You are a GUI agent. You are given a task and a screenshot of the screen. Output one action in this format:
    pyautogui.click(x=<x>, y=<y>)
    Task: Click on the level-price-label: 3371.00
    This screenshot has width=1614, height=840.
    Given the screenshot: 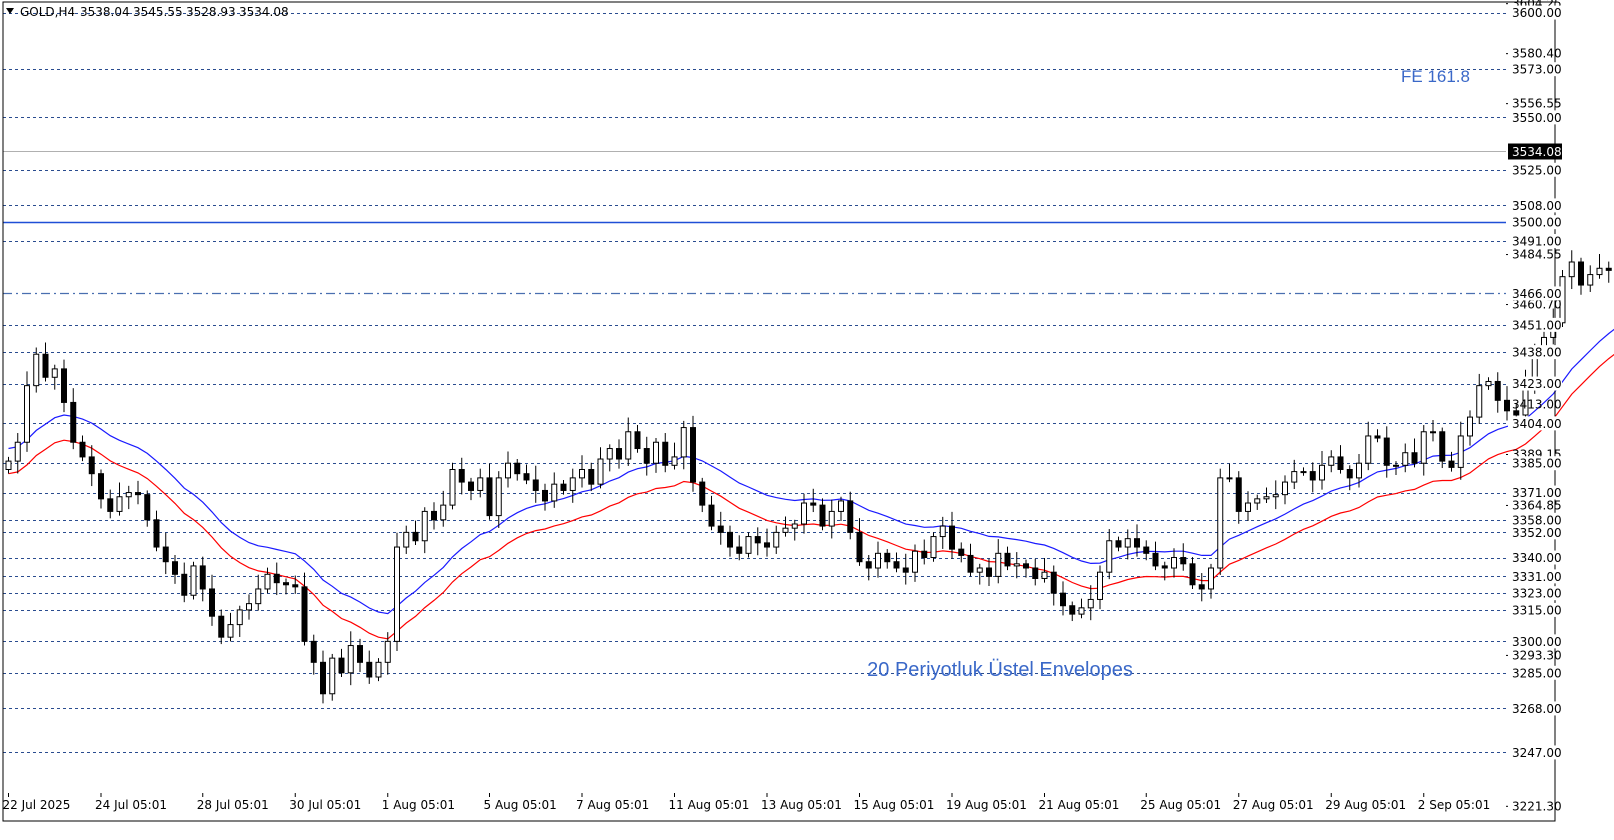 What is the action you would take?
    pyautogui.click(x=1537, y=493)
    